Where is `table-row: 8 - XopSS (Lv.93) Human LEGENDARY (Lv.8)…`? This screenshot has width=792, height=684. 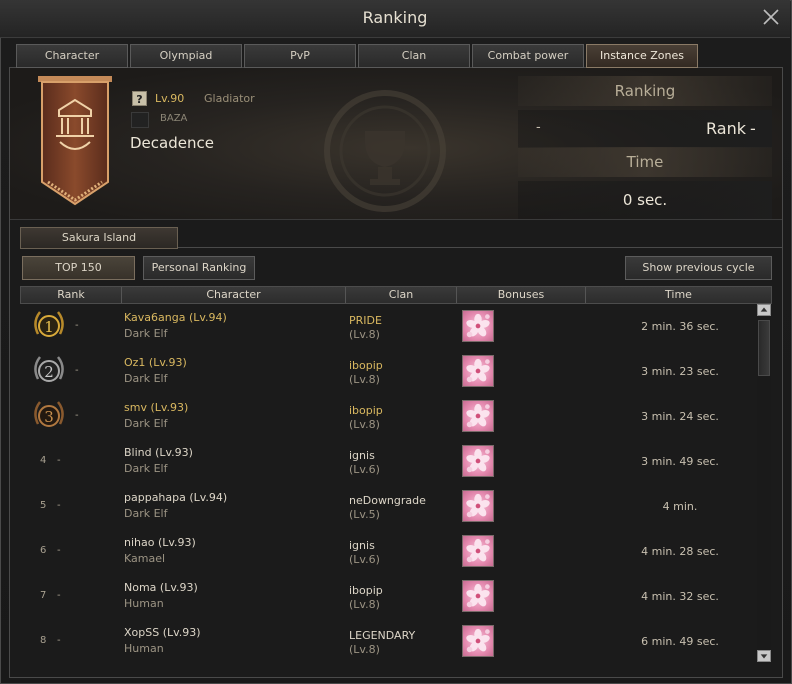
table-row: 8 - XopSS (Lv.93) Human LEGENDARY (Lv.8)… is located at coordinates (388, 641).